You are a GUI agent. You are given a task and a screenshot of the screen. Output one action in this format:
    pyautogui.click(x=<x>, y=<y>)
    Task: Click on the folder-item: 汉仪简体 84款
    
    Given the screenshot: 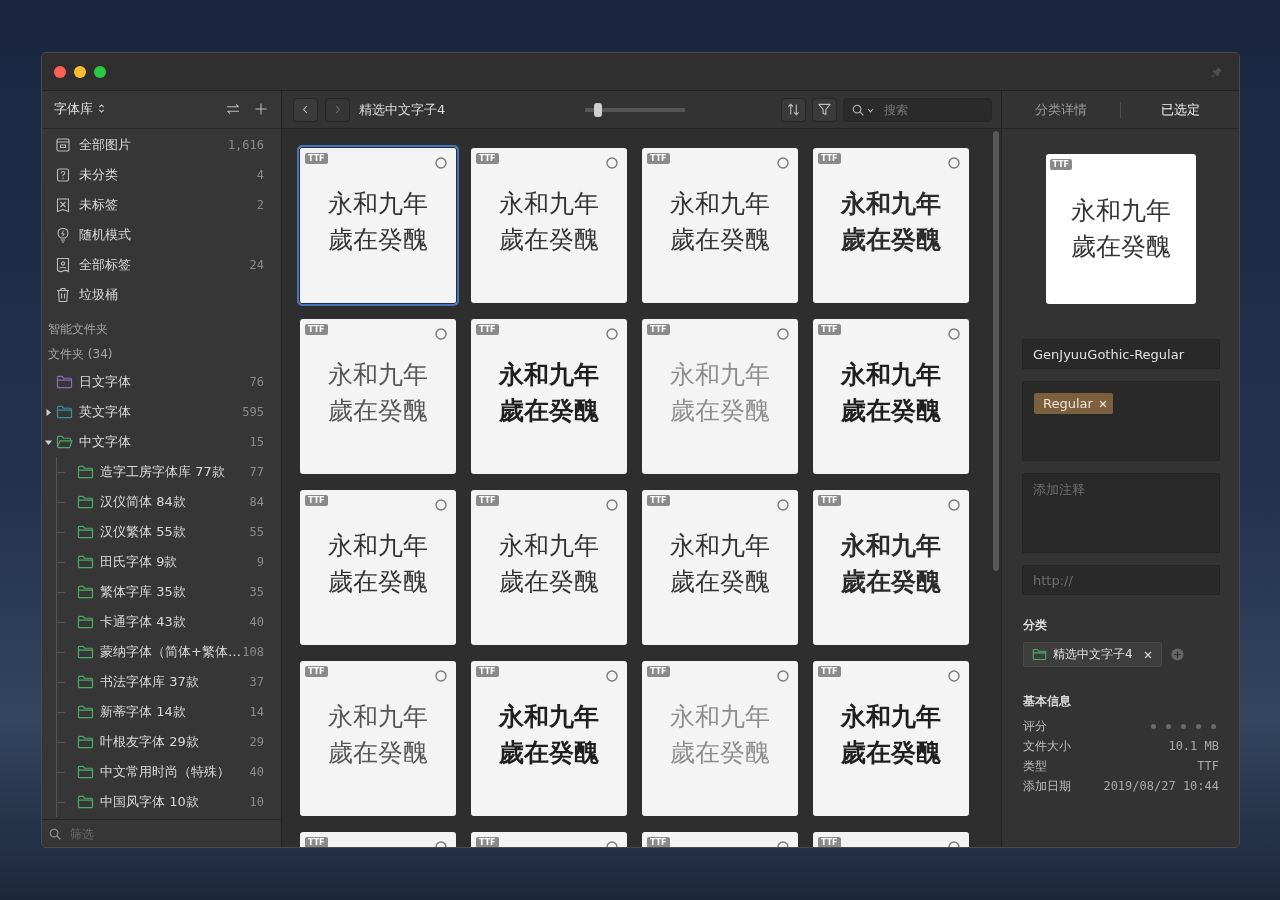 What is the action you would take?
    pyautogui.click(x=175, y=502)
    